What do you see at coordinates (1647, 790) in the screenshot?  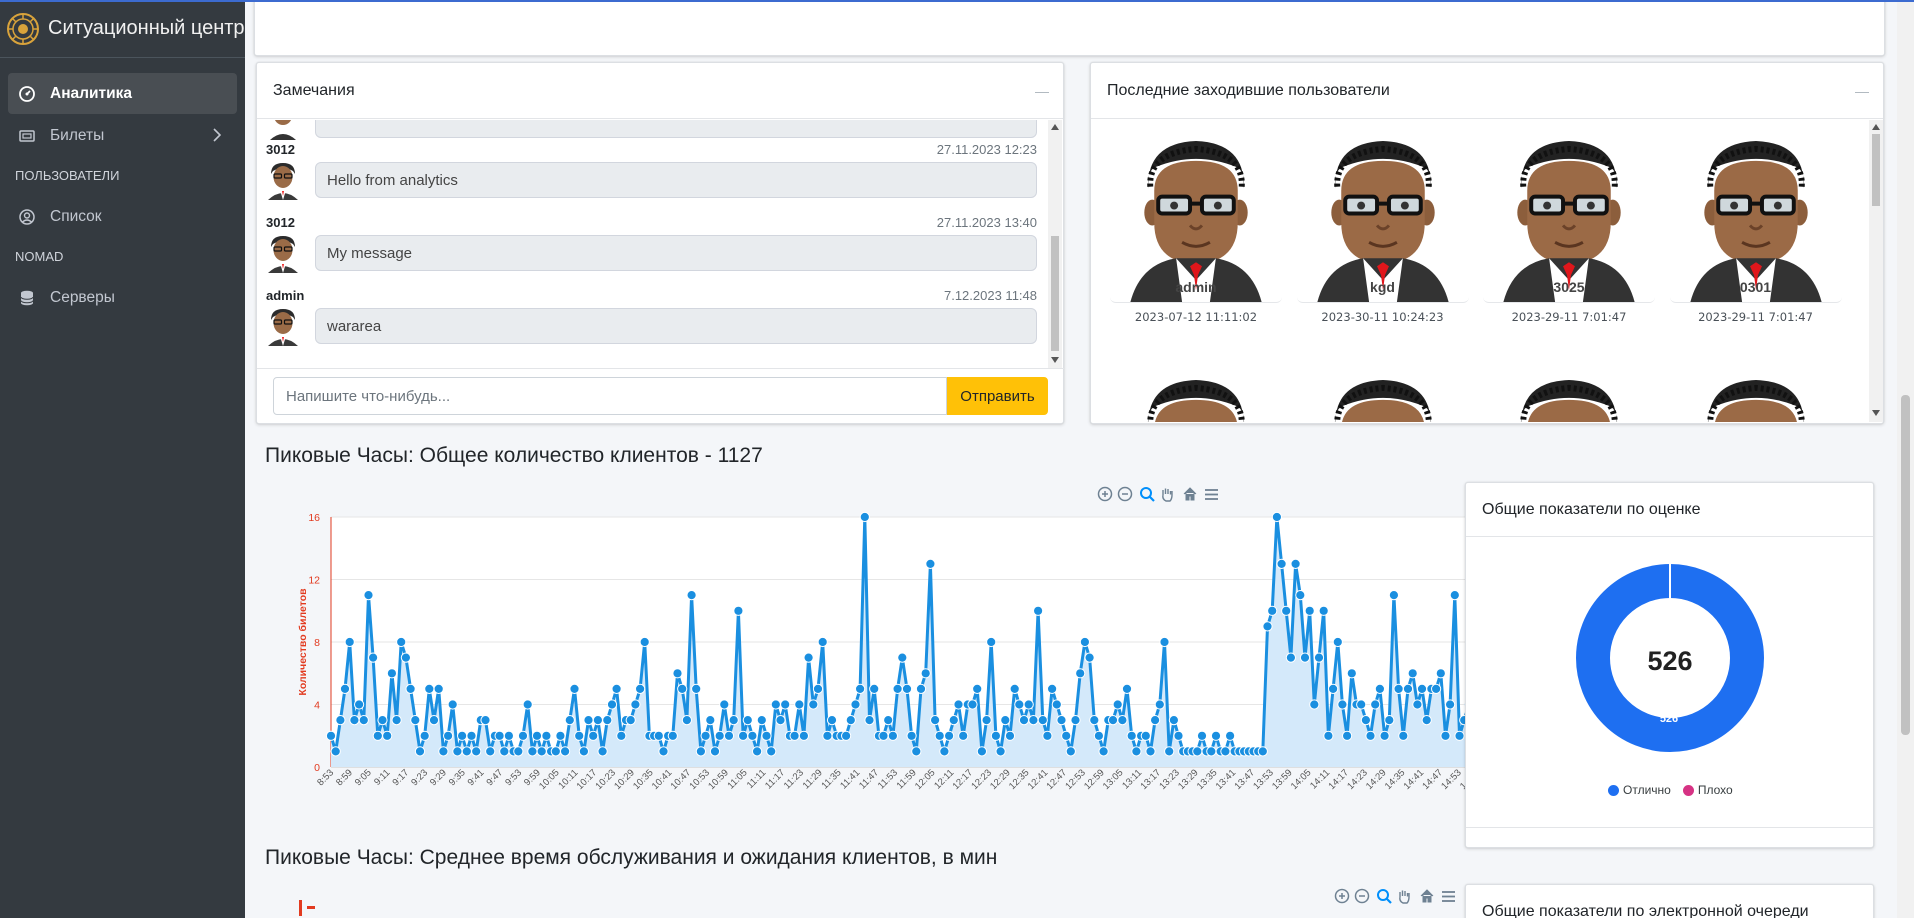 I see `legend-label-excellent: Отлично` at bounding box center [1647, 790].